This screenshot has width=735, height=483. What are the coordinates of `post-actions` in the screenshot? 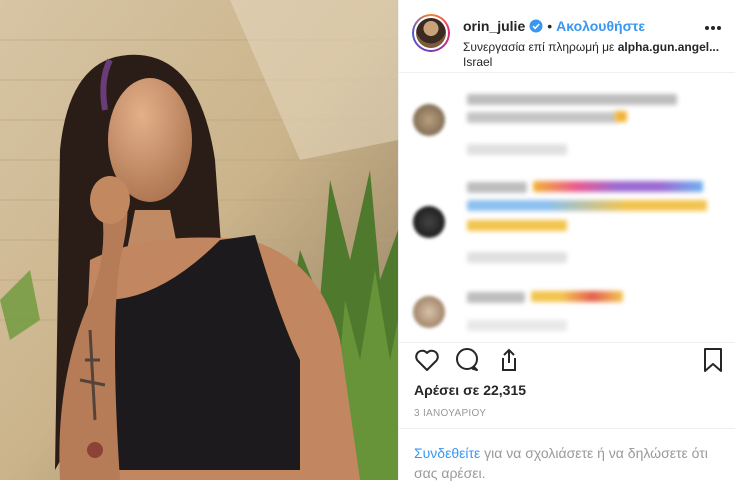 It's located at (567, 360).